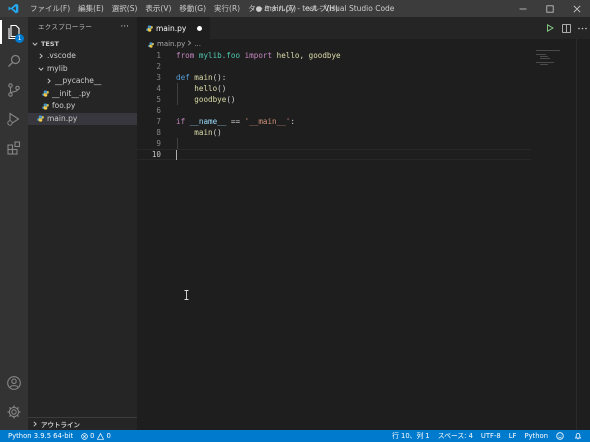  I want to click on split-editor-icon, so click(566, 28).